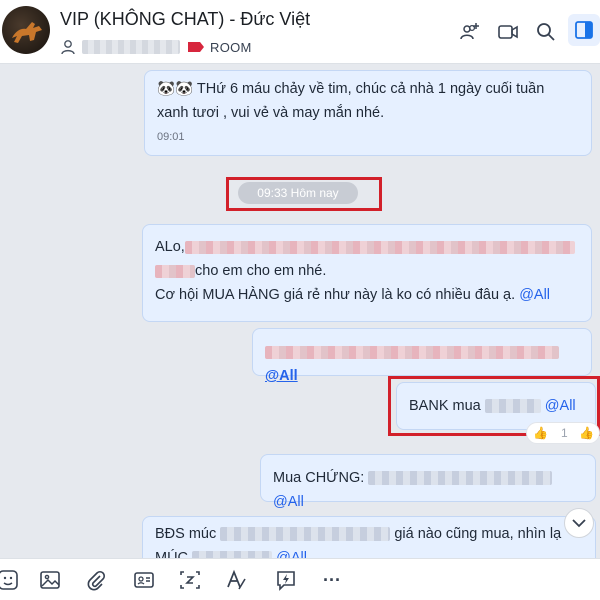  What do you see at coordinates (522, 30) in the screenshot?
I see `header-actions` at bounding box center [522, 30].